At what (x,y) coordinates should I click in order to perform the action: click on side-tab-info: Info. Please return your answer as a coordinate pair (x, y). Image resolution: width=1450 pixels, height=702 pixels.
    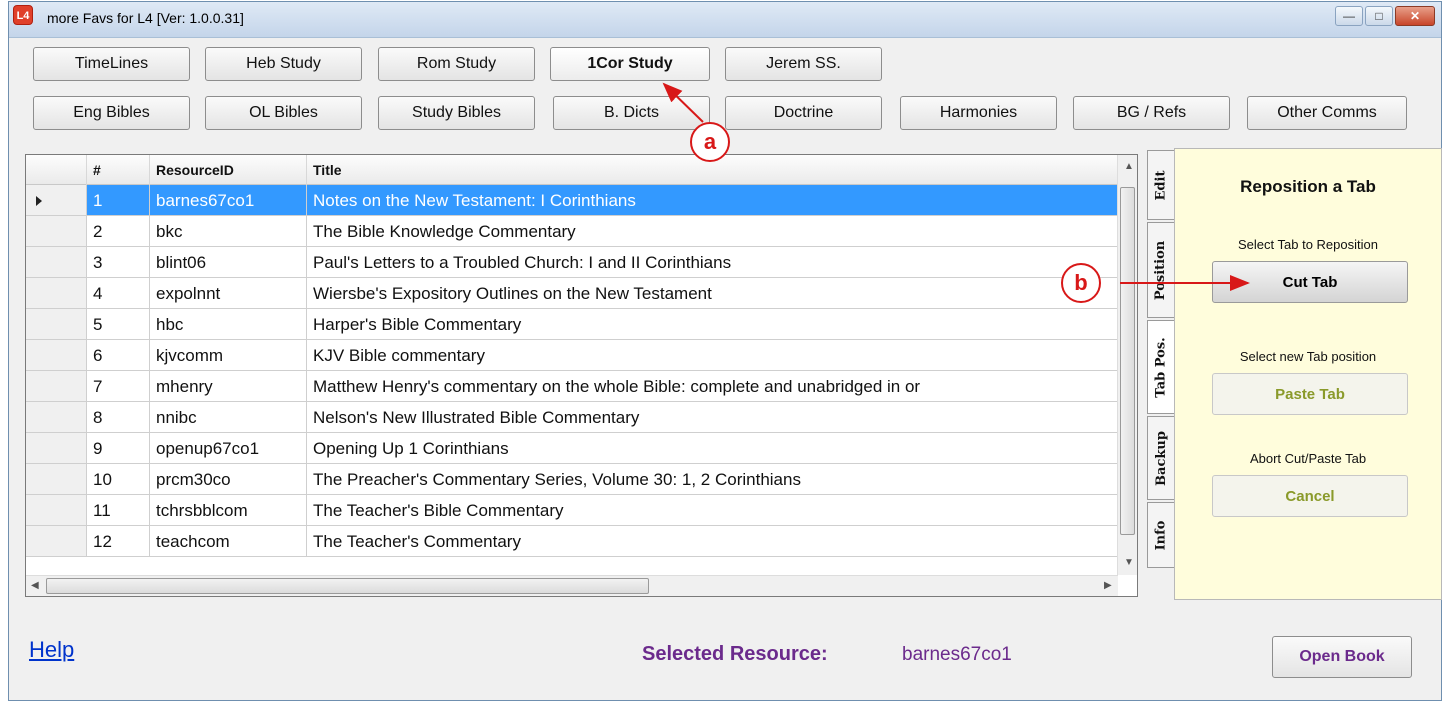
    Looking at the image, I should click on (1161, 535).